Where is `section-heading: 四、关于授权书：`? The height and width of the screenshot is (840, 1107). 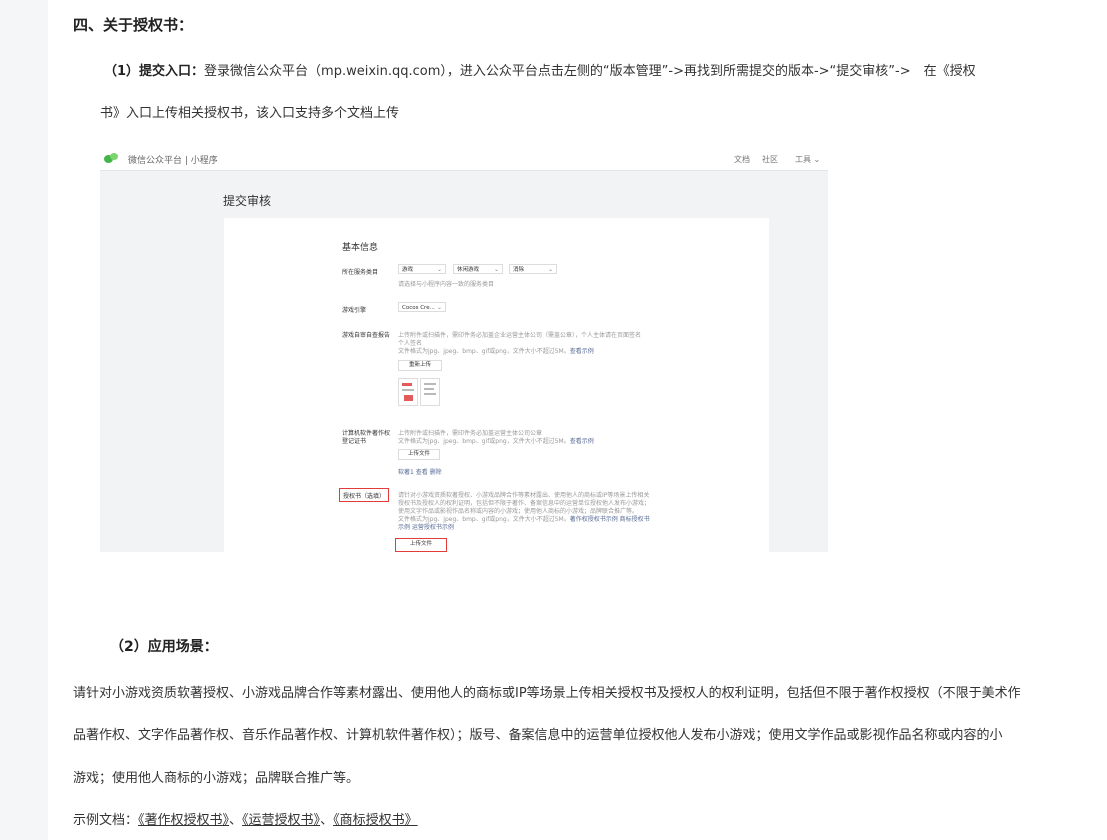 section-heading: 四、关于授权书： is located at coordinates (133, 25).